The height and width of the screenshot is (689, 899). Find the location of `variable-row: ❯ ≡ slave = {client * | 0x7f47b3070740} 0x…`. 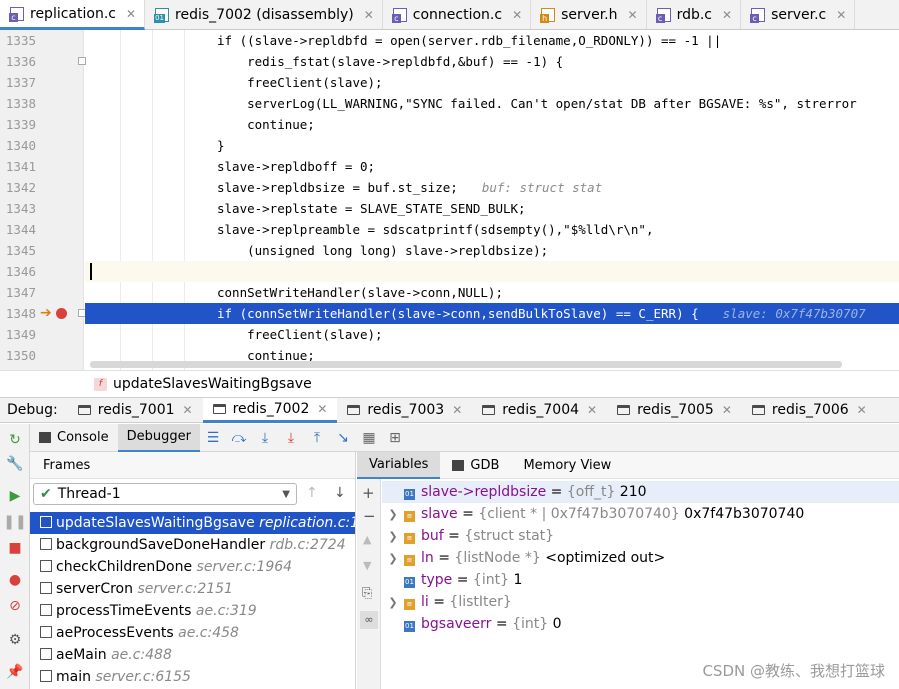

variable-row: ❯ ≡ slave = {client * | 0x7f47b3070740} 0x… is located at coordinates (640, 514).